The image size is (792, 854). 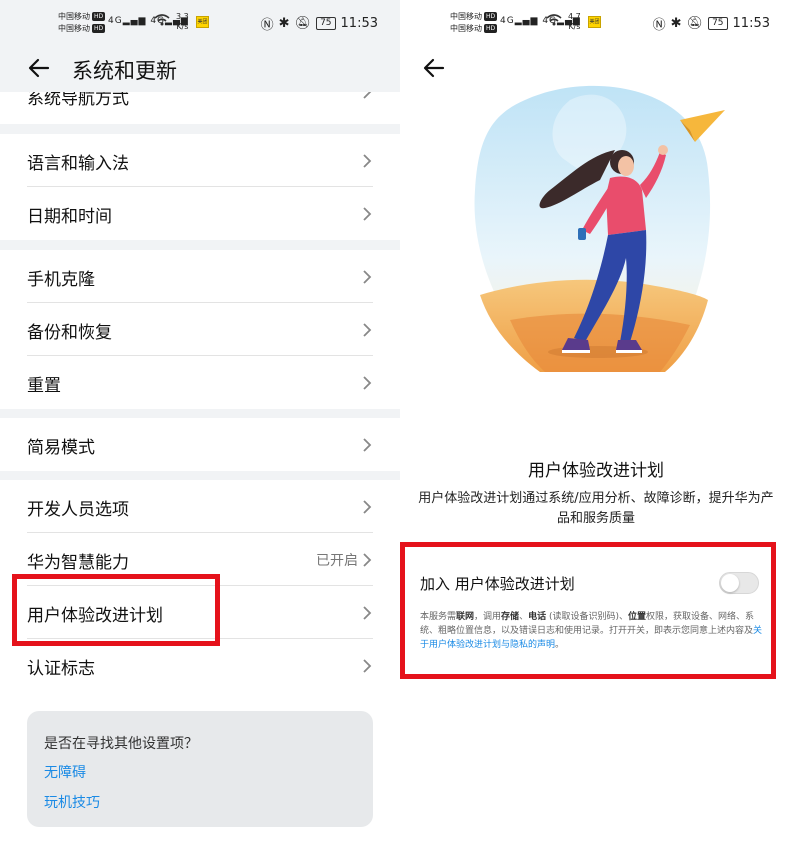 I want to click on status-value: 已开启, so click(x=337, y=561).